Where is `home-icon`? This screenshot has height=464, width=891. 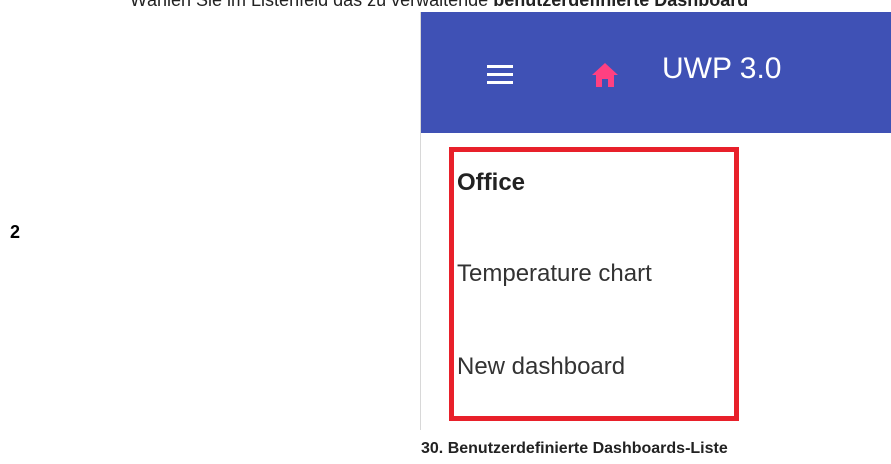
home-icon is located at coordinates (605, 75).